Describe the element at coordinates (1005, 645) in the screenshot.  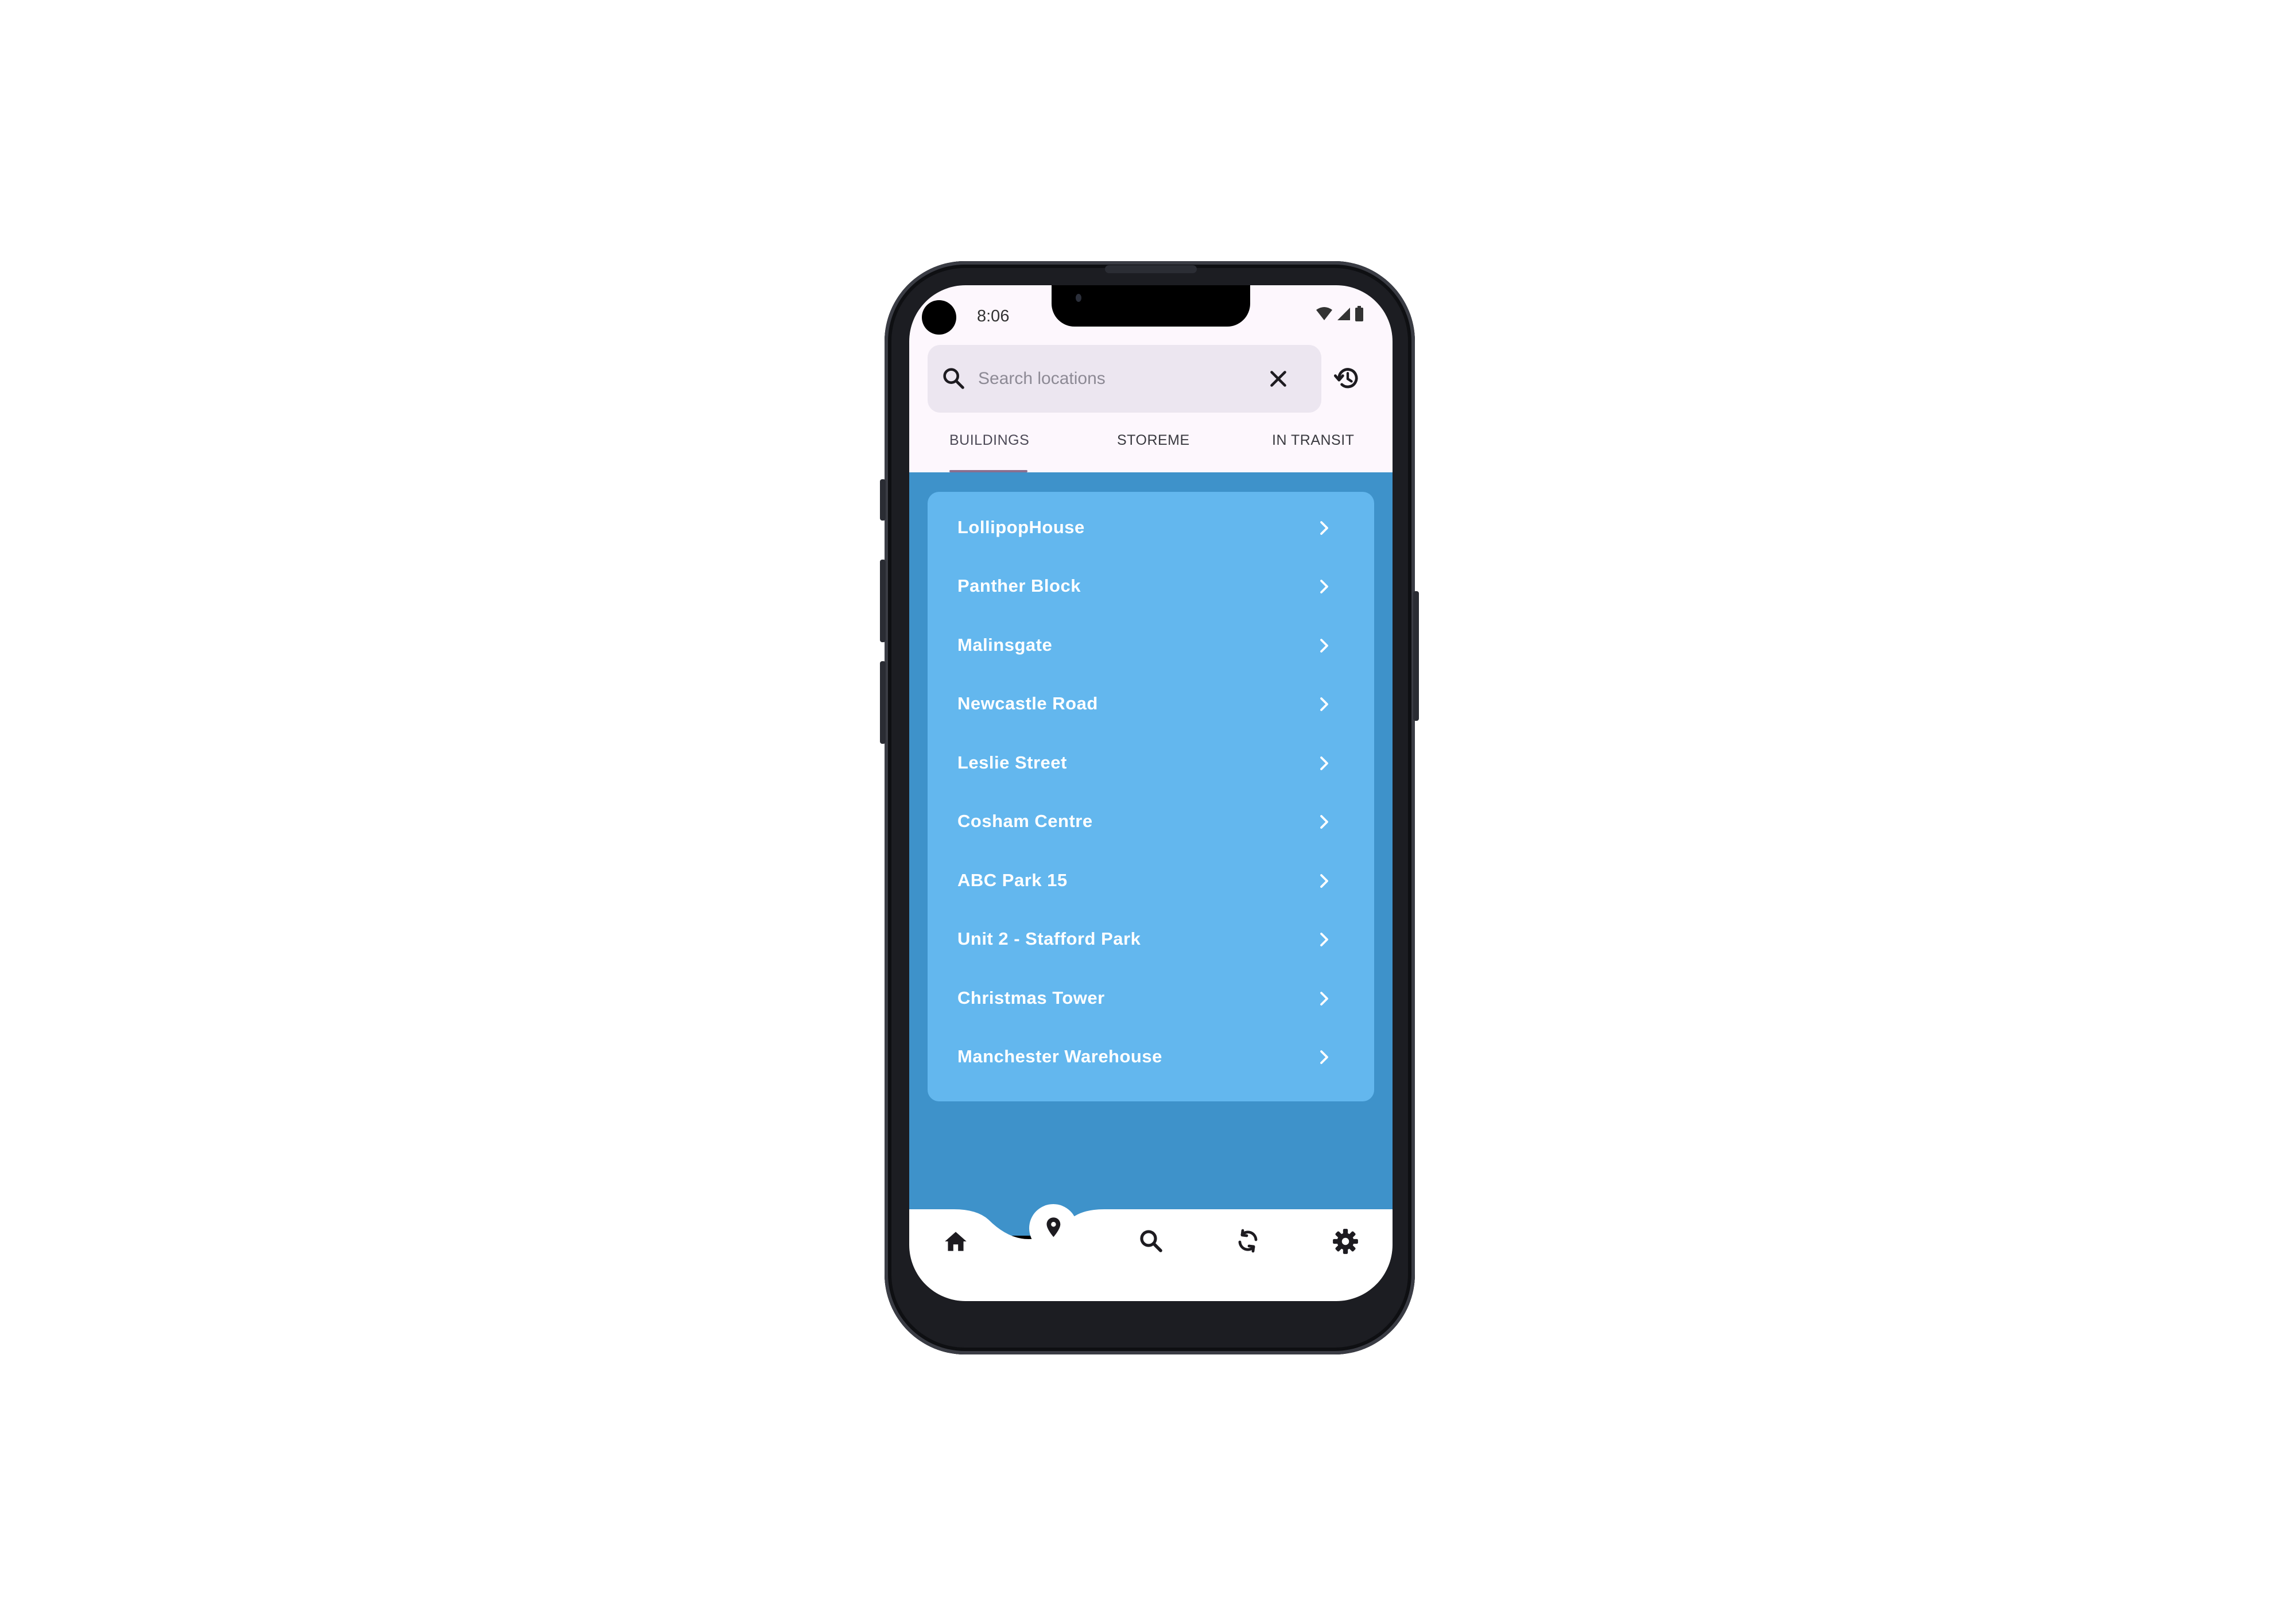
I see `building-name: Malinsgate` at that location.